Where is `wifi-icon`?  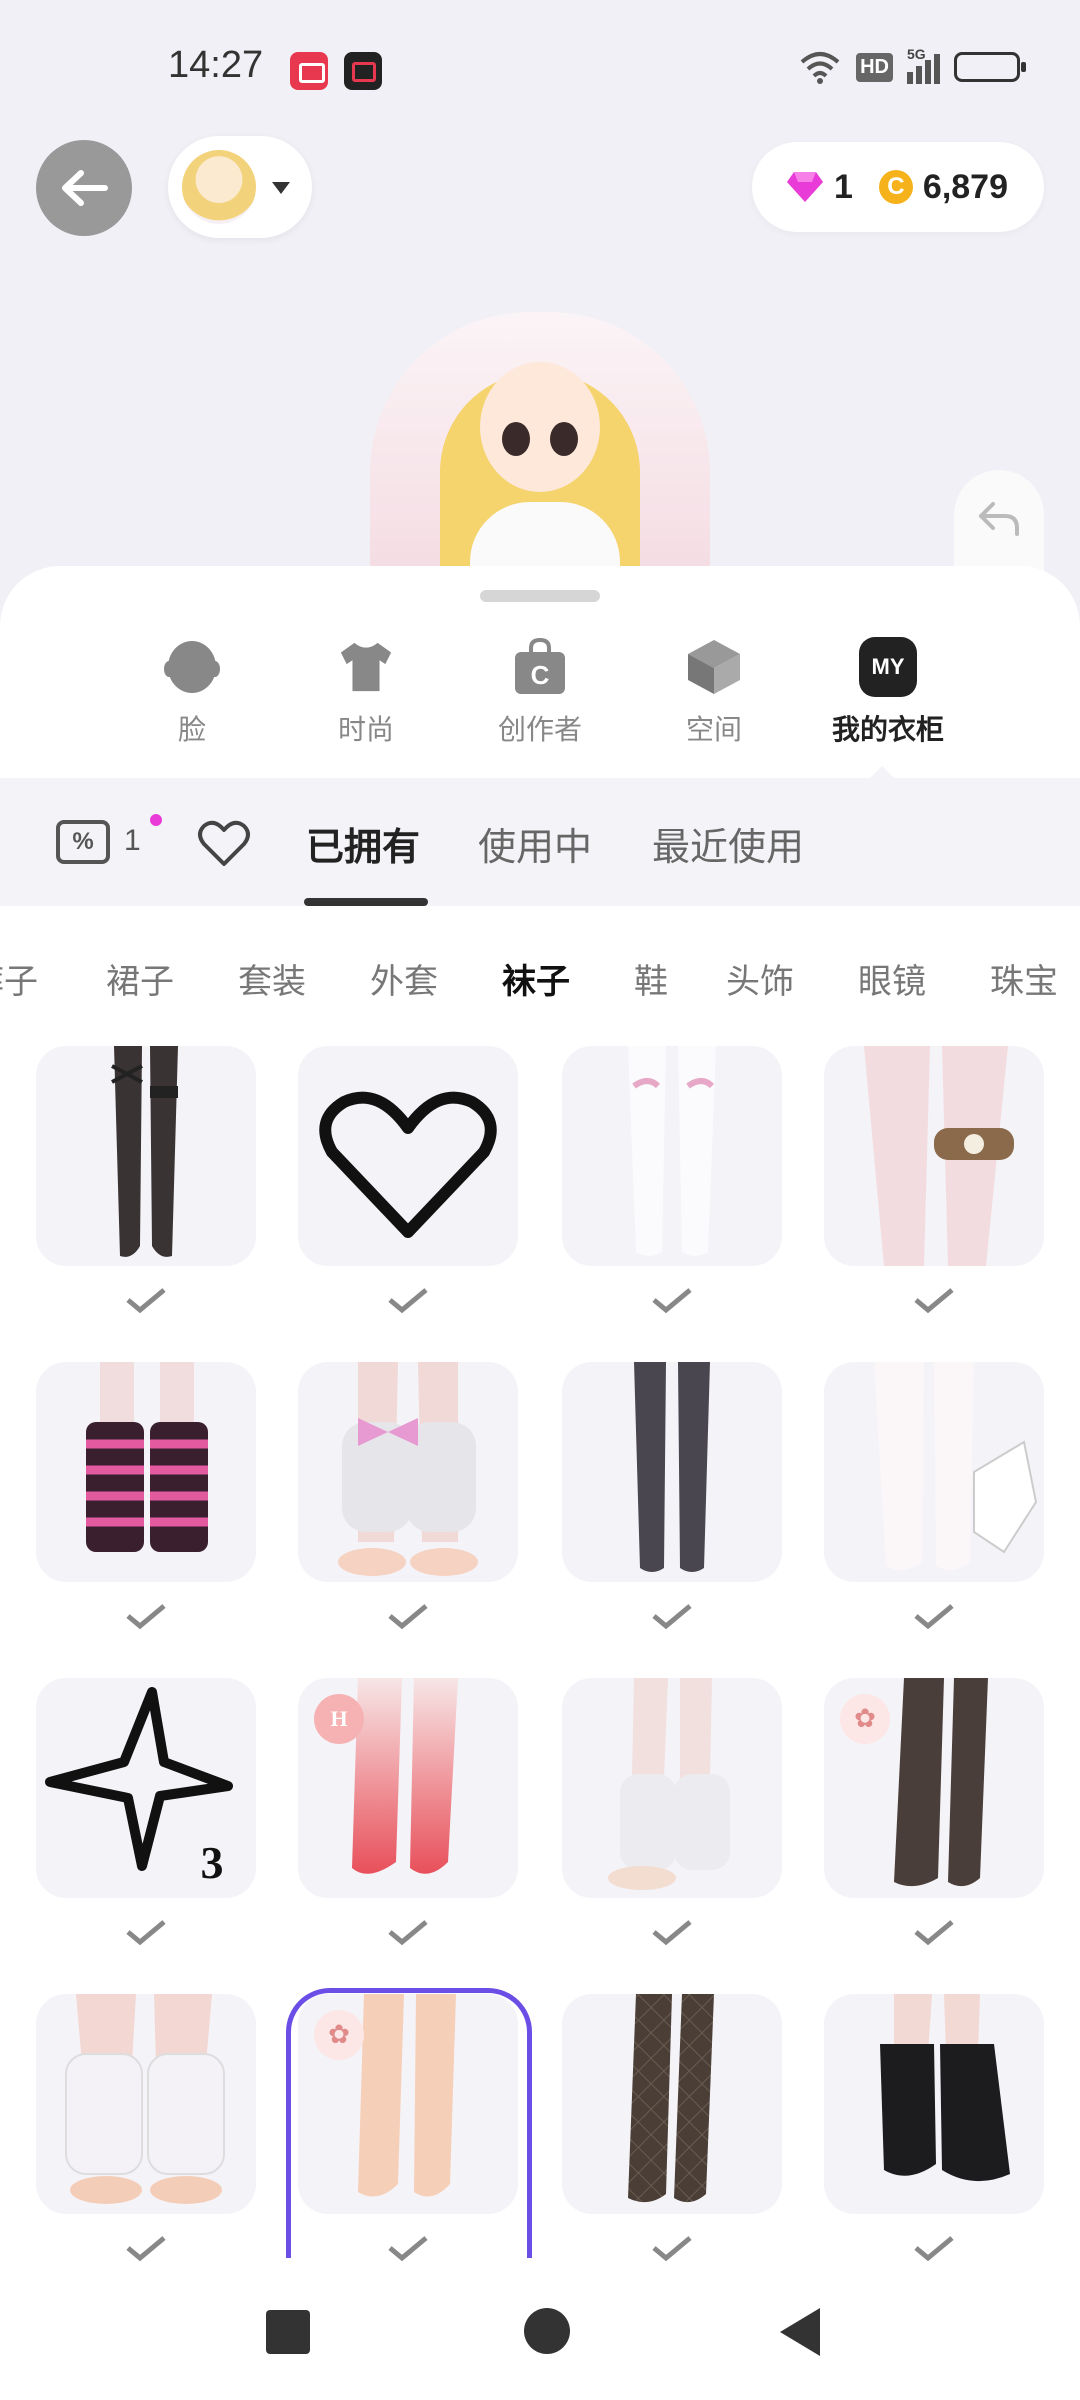 wifi-icon is located at coordinates (820, 67).